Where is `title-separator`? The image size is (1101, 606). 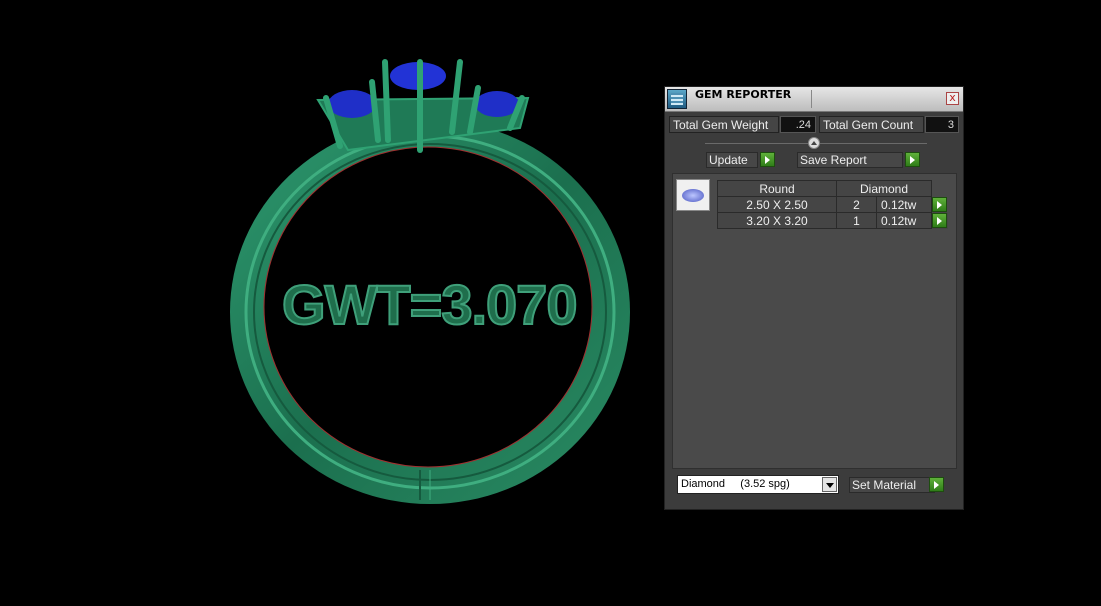 title-separator is located at coordinates (811, 99).